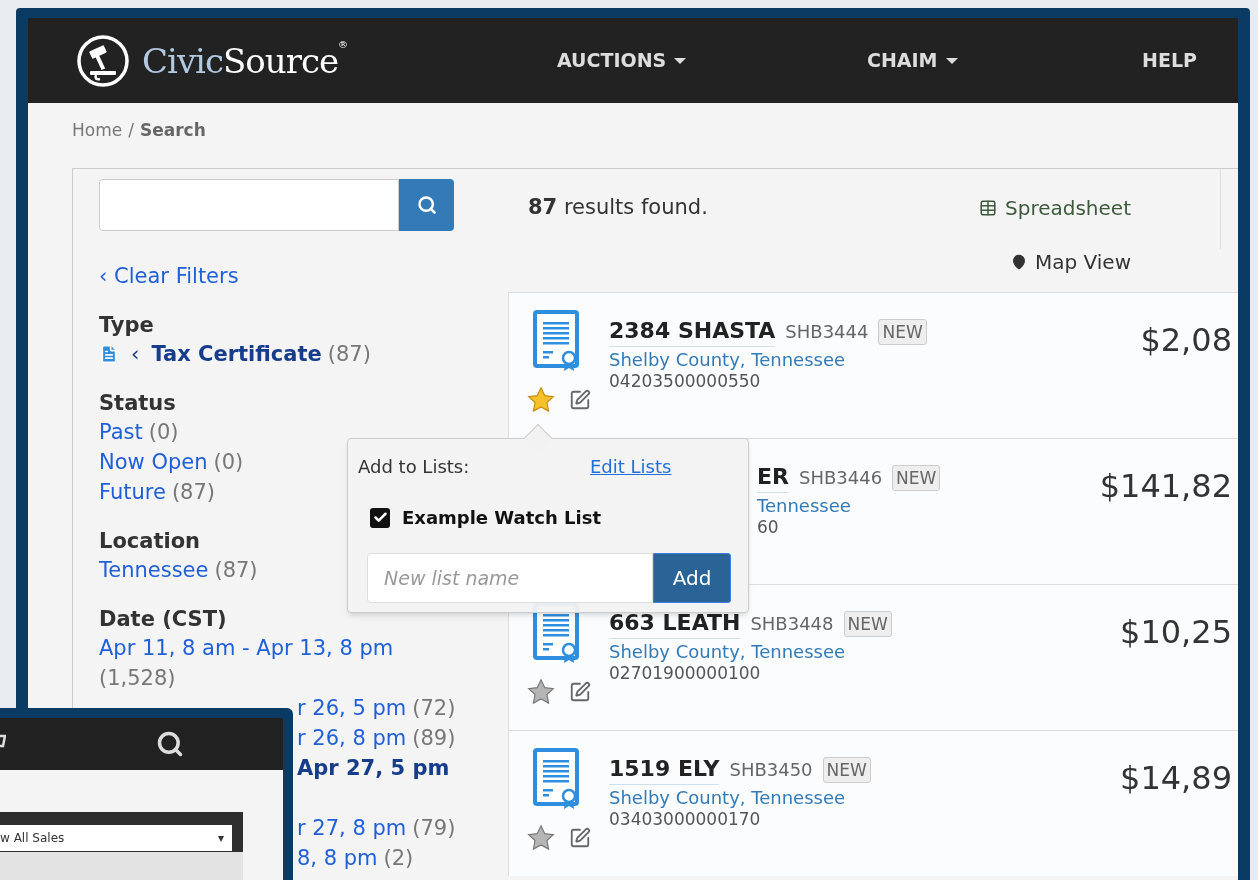  I want to click on checkbox, so click(380, 517).